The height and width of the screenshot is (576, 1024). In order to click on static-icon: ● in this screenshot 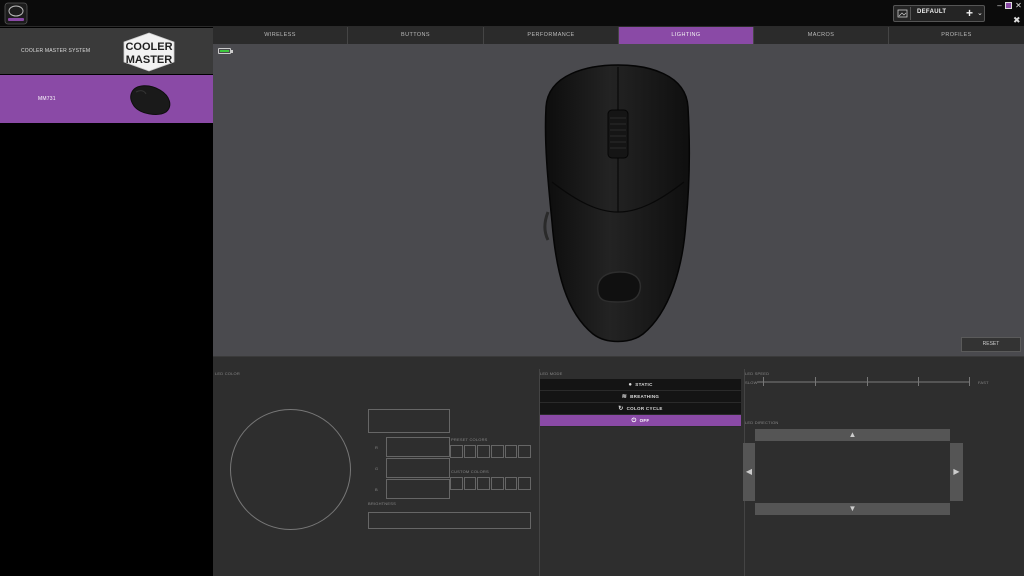, I will do `click(630, 384)`.